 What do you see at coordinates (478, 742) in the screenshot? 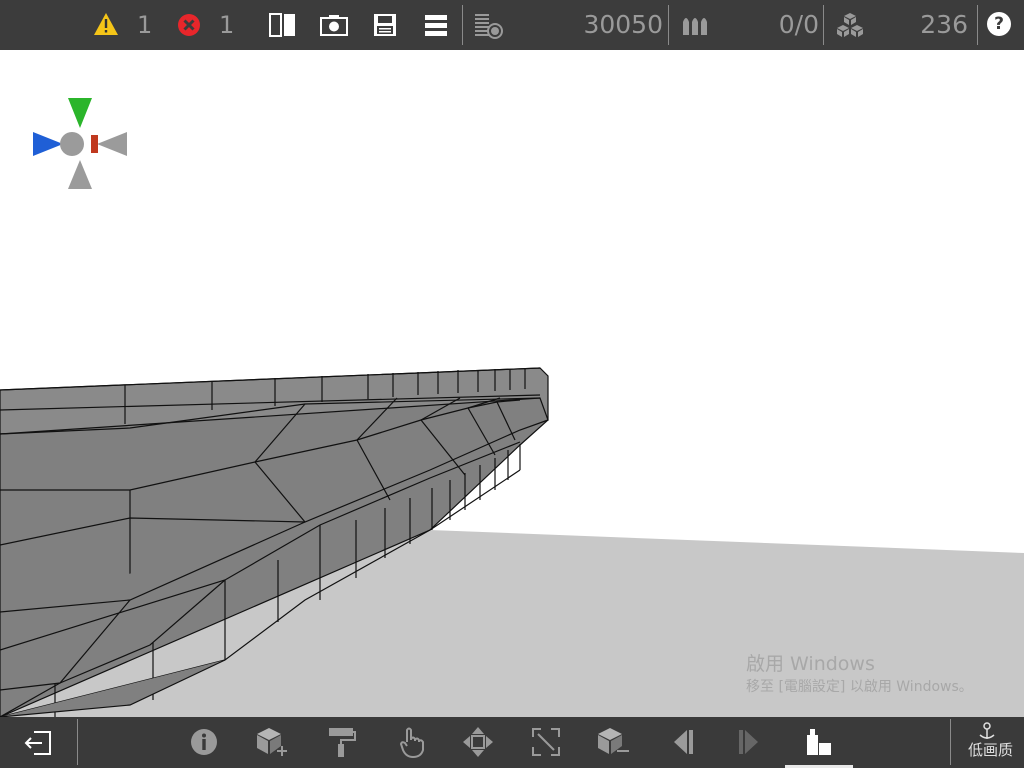
I see `move-arrows-icon` at bounding box center [478, 742].